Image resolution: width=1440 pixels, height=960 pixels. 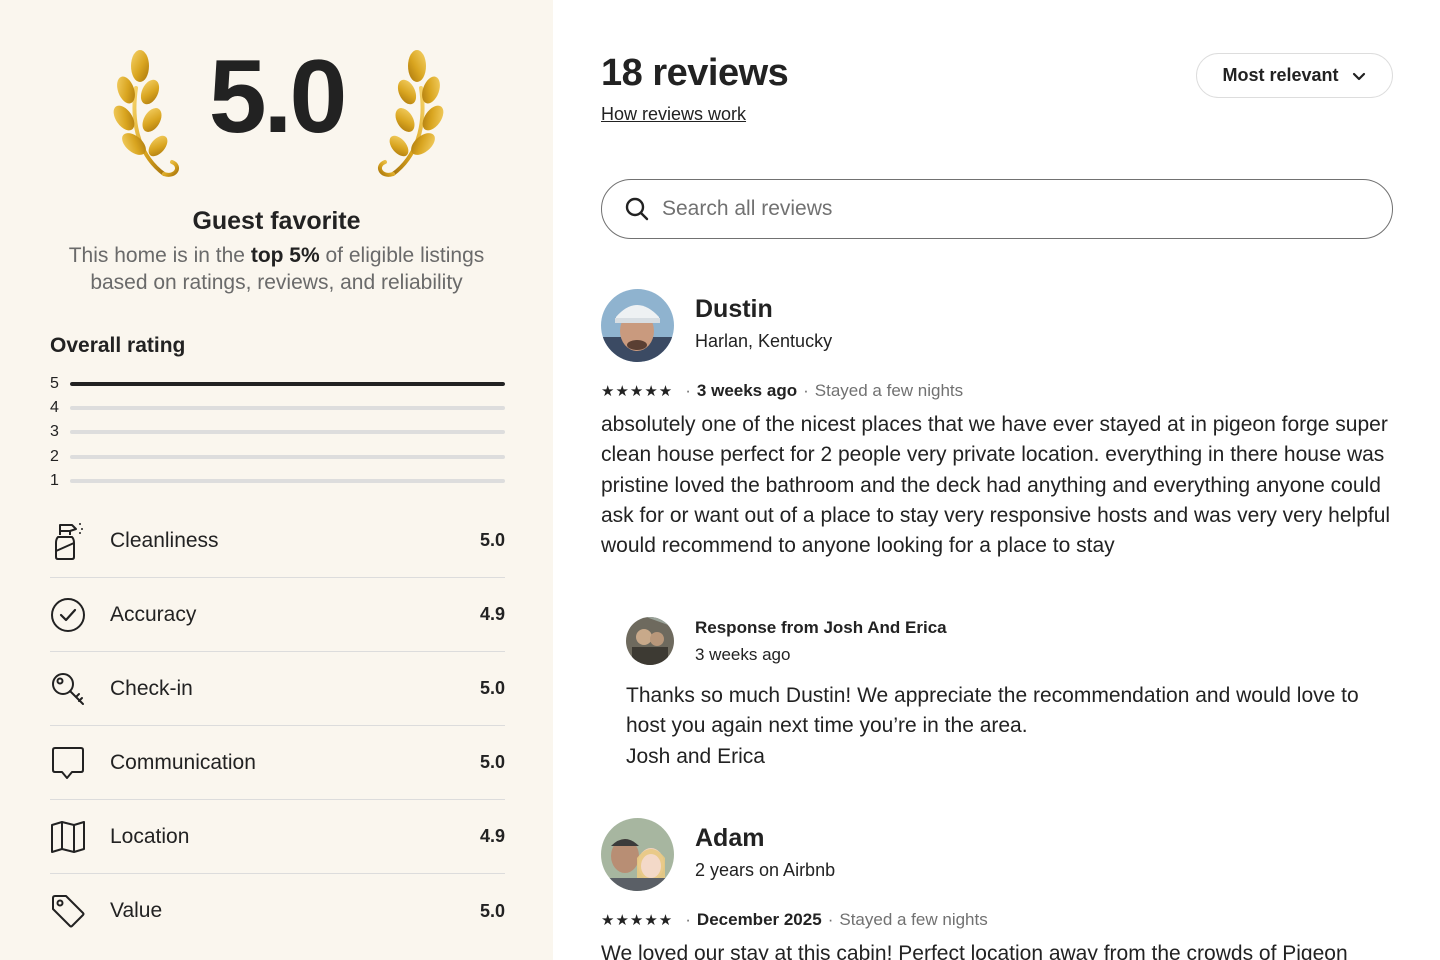 What do you see at coordinates (1358, 76) in the screenshot?
I see `chevron-down-icon` at bounding box center [1358, 76].